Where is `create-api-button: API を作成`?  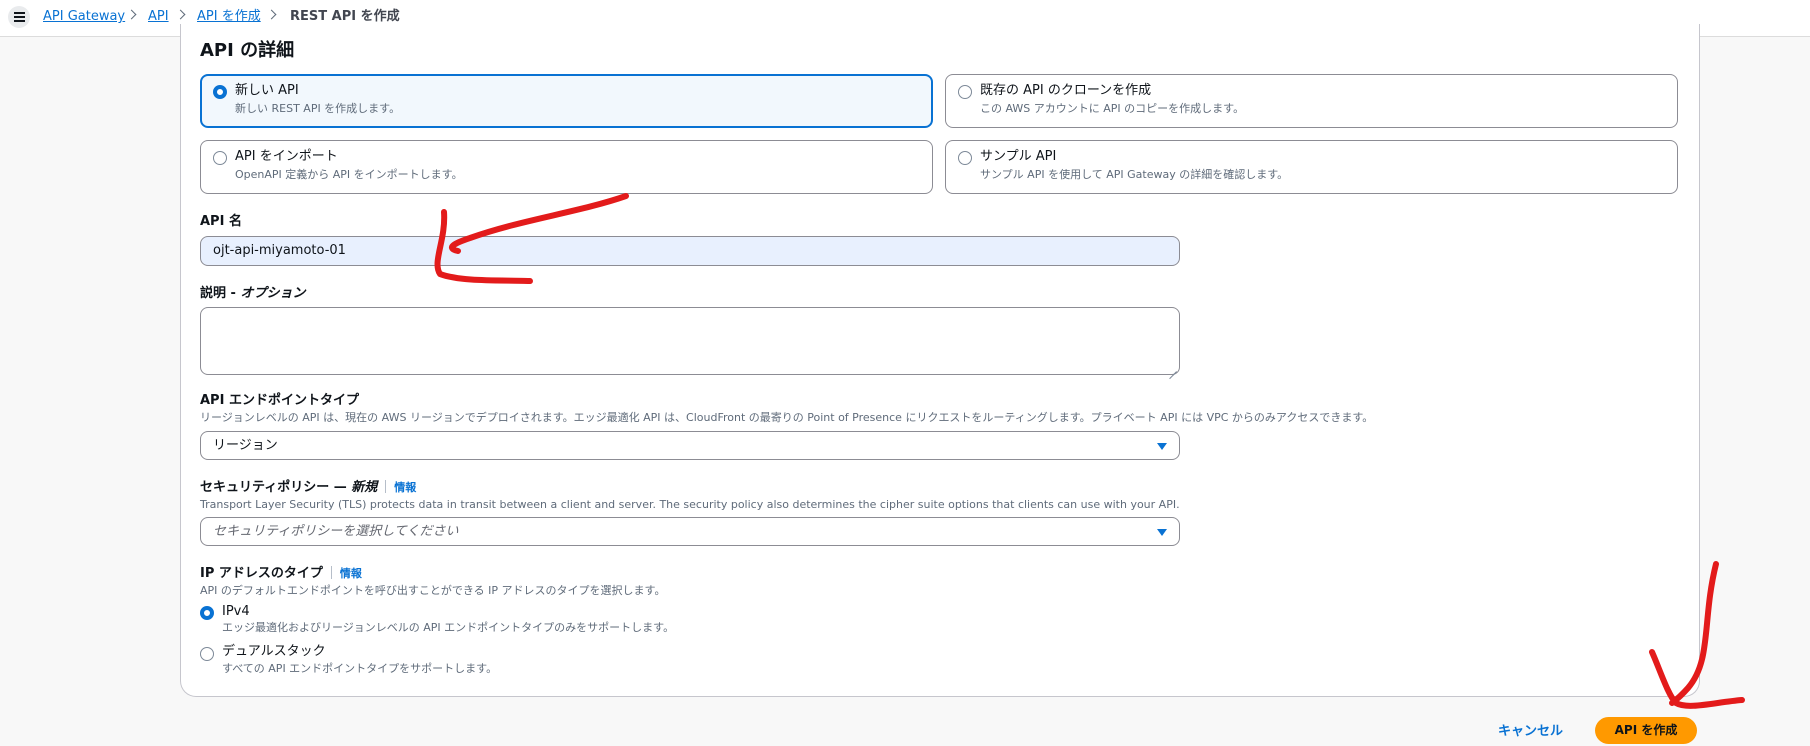 create-api-button: API を作成 is located at coordinates (1646, 730).